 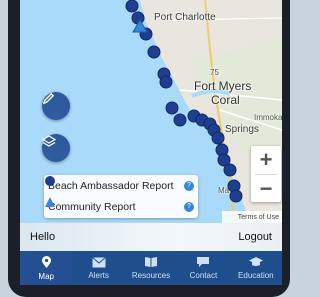 I want to click on pencil-icon, so click(x=48, y=98).